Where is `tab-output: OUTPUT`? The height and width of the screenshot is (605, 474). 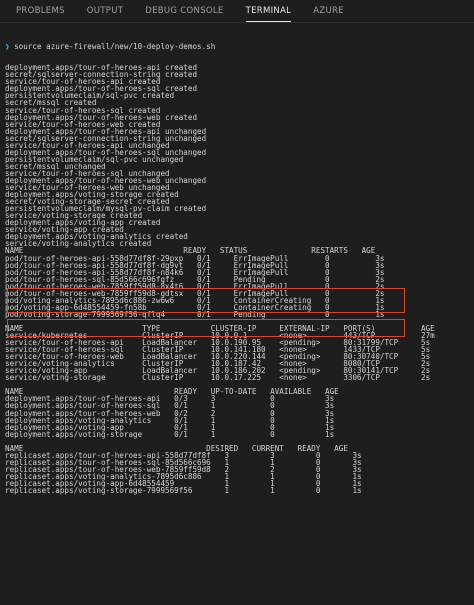 tab-output: OUTPUT is located at coordinates (105, 11).